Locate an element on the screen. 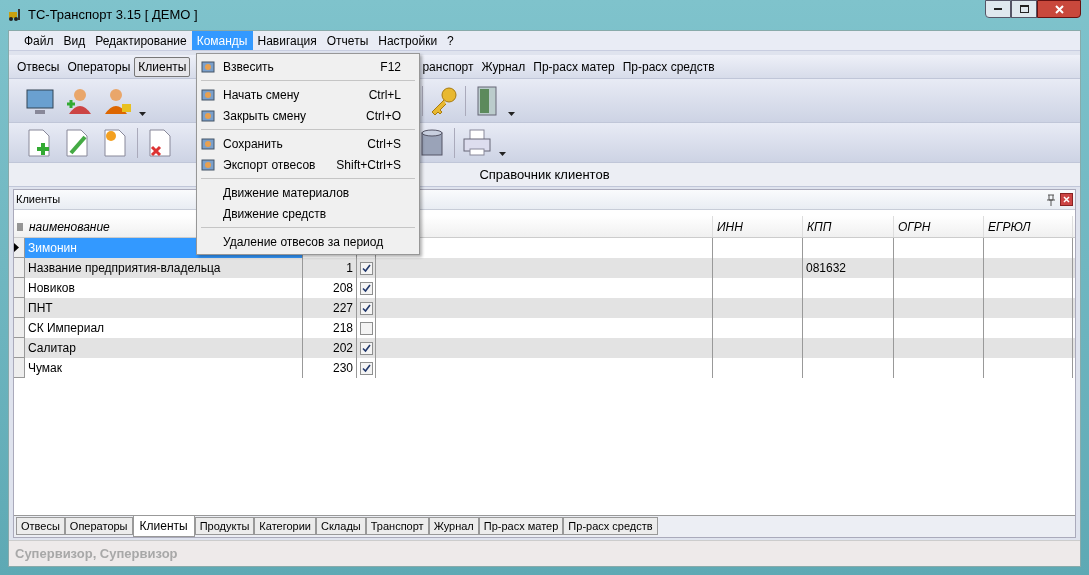 The width and height of the screenshot is (1089, 575). bottom-tab: Клиенты is located at coordinates (163, 526).